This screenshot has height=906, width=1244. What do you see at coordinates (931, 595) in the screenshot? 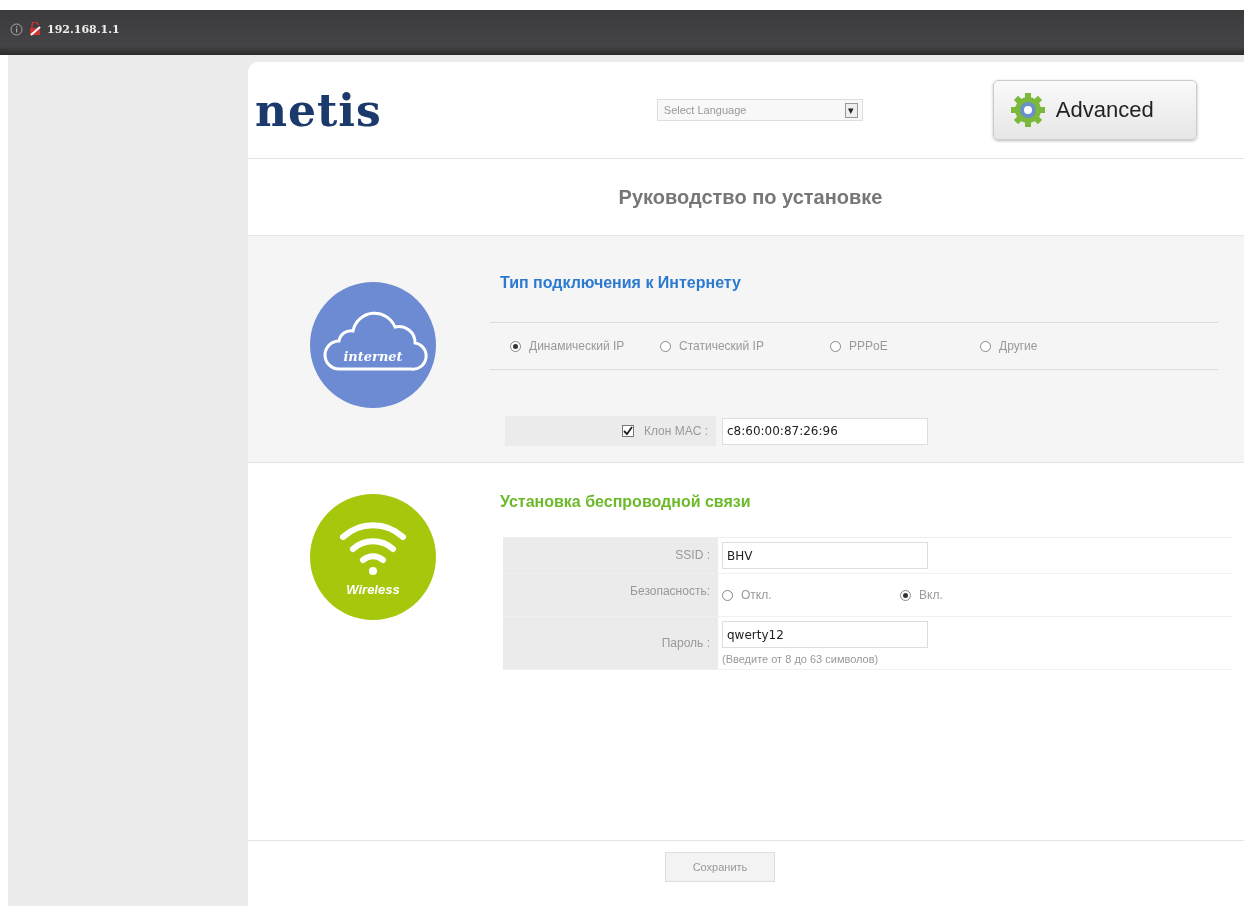
I see `option-label: Вкл.` at bounding box center [931, 595].